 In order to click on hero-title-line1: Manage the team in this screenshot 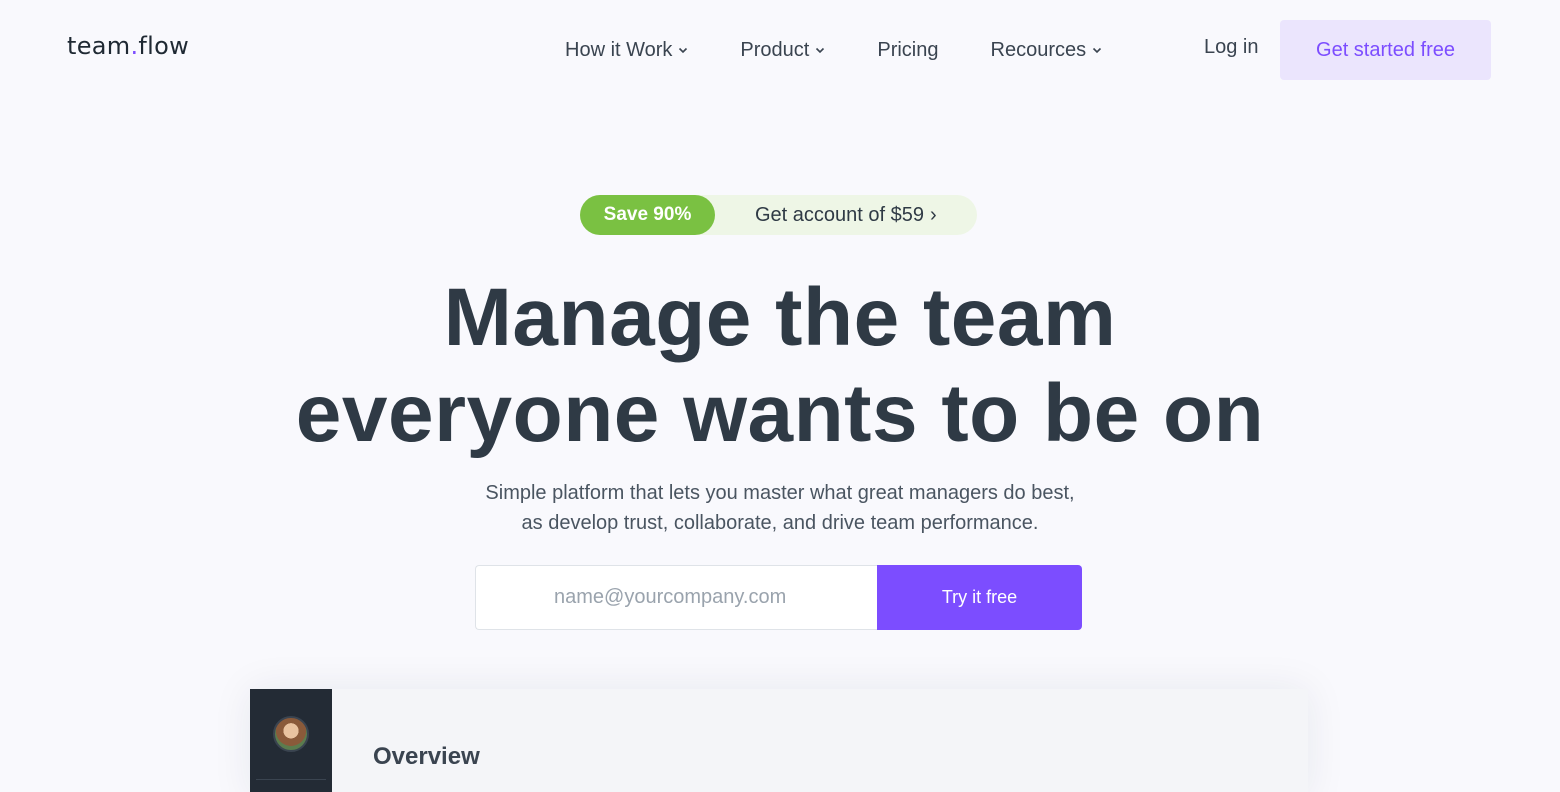, I will do `click(780, 317)`.